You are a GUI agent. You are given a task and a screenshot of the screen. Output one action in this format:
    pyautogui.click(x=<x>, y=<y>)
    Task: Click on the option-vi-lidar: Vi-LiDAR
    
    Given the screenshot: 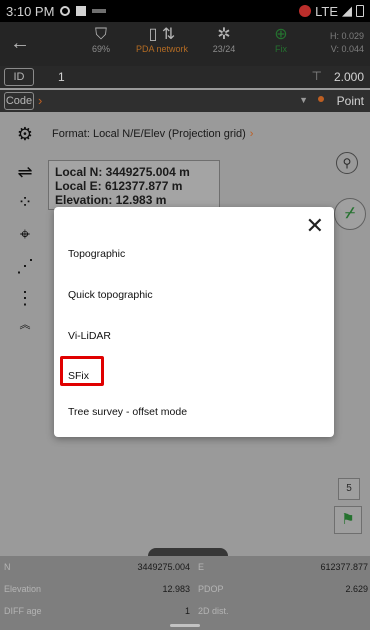 What is the action you would take?
    pyautogui.click(x=89, y=336)
    